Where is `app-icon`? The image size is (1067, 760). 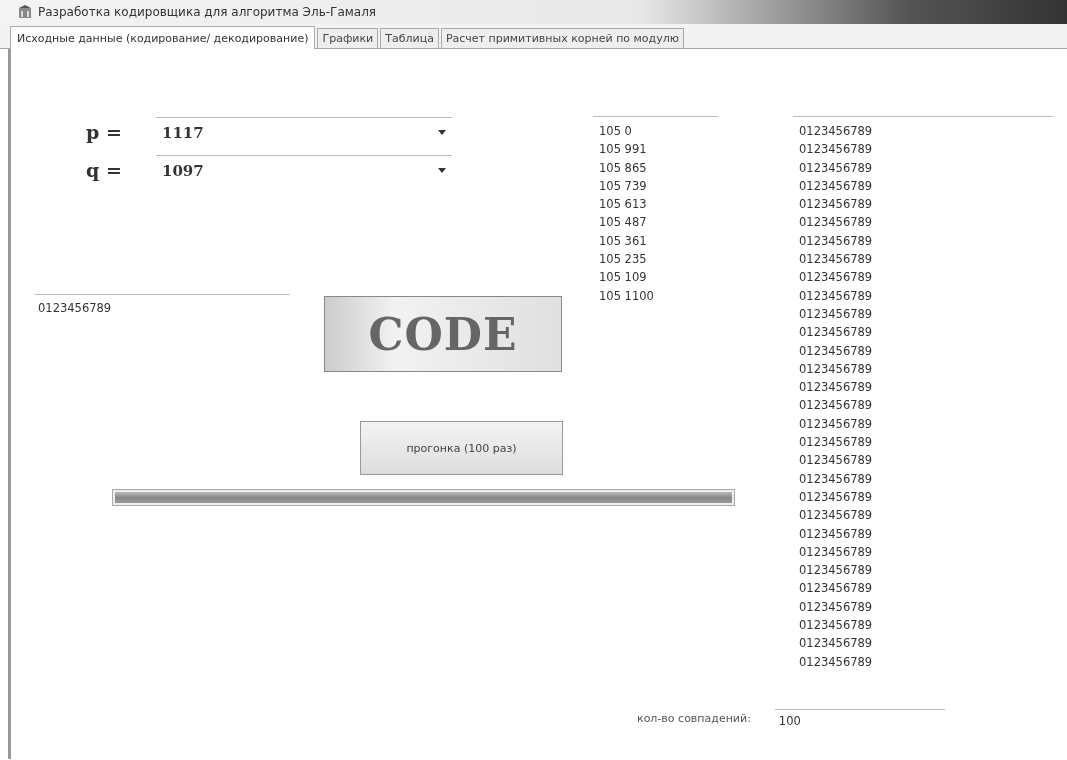 app-icon is located at coordinates (25, 12).